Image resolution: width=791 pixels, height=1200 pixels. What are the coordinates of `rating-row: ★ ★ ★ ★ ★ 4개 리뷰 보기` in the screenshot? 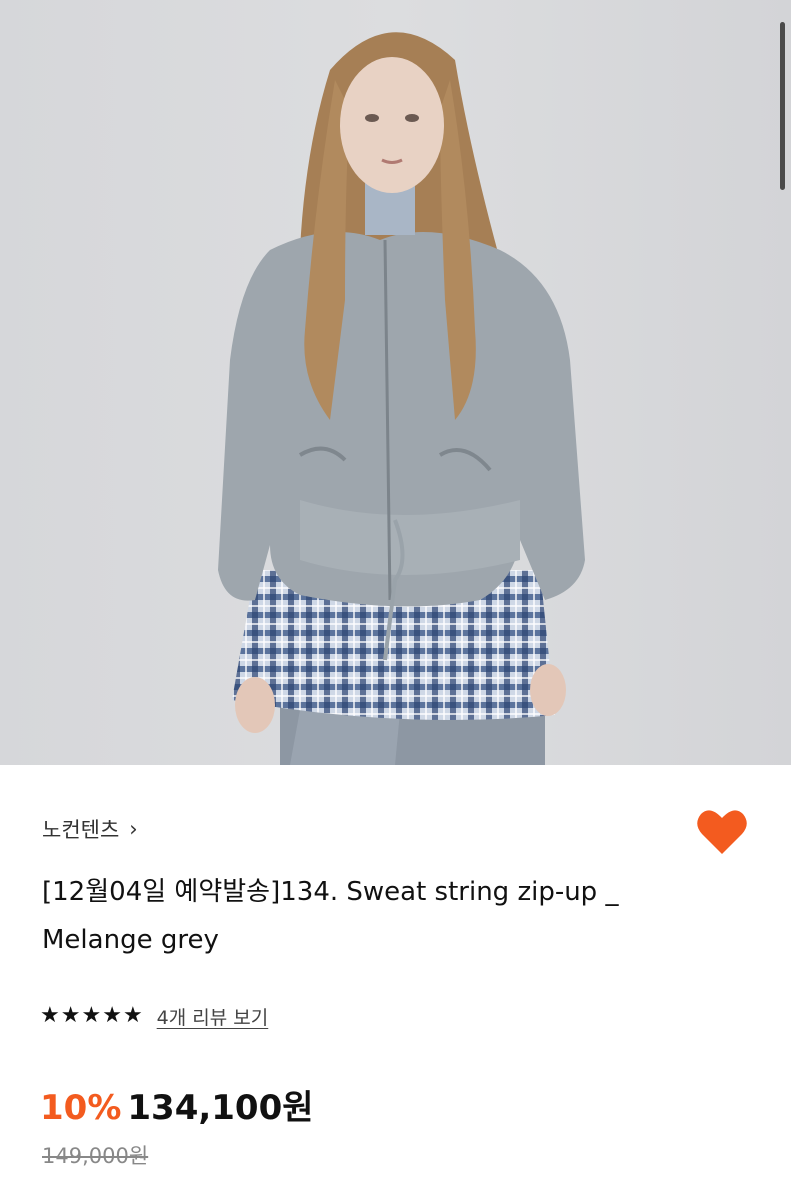 It's located at (154, 1016).